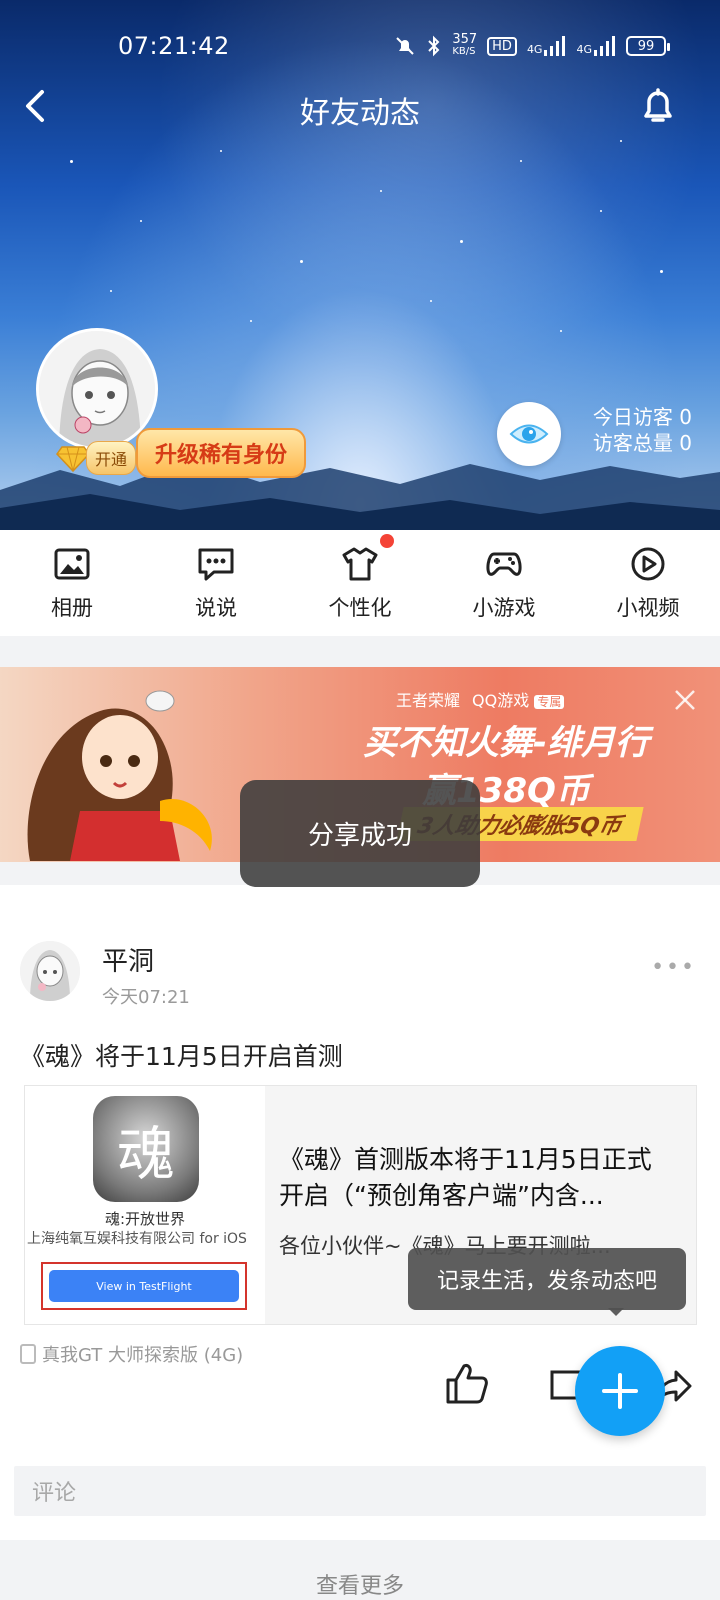 Image resolution: width=720 pixels, height=1600 pixels. Describe the element at coordinates (73, 459) in the screenshot. I see `diamond-icon` at that location.